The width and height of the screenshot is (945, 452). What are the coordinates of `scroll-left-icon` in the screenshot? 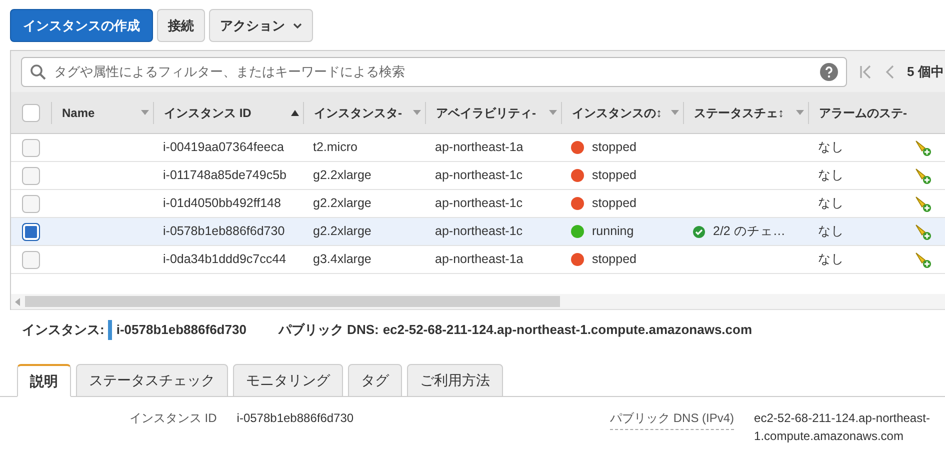 It's located at (18, 302).